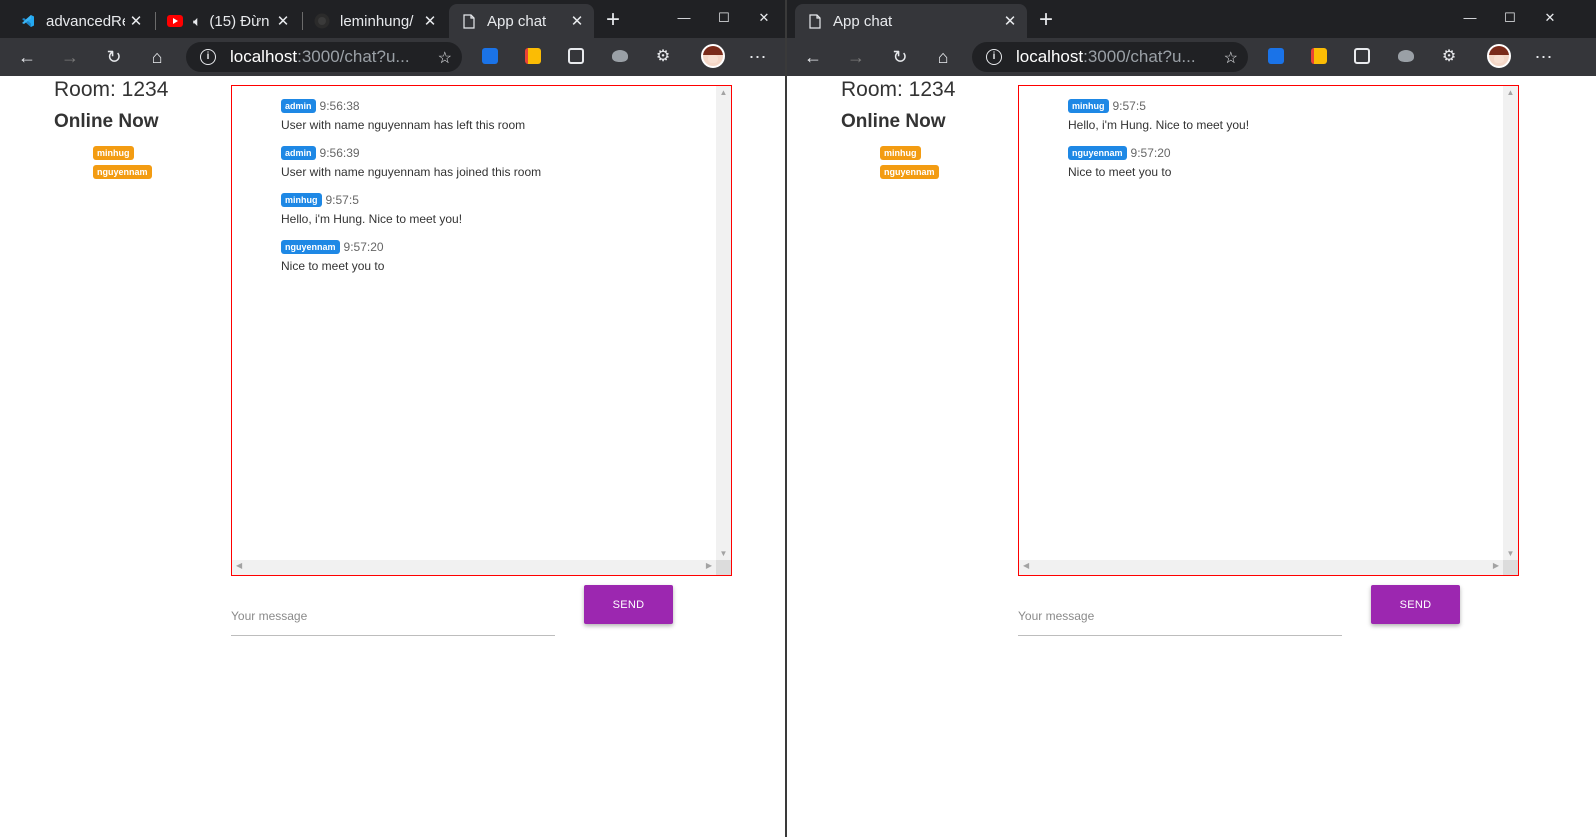  Describe the element at coordinates (898, 89) in the screenshot. I see `room-title: Room: 1234` at that location.